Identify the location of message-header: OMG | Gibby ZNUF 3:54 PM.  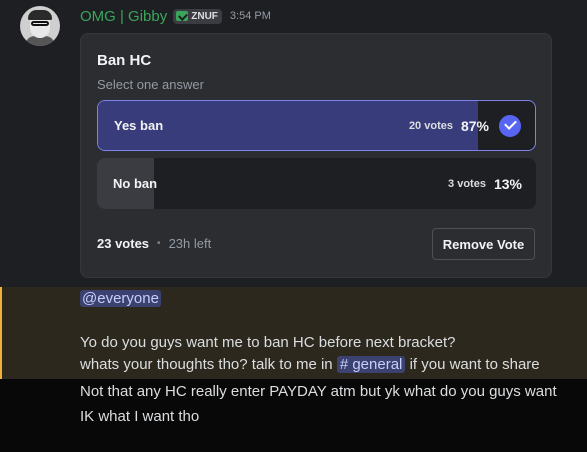
(175, 16).